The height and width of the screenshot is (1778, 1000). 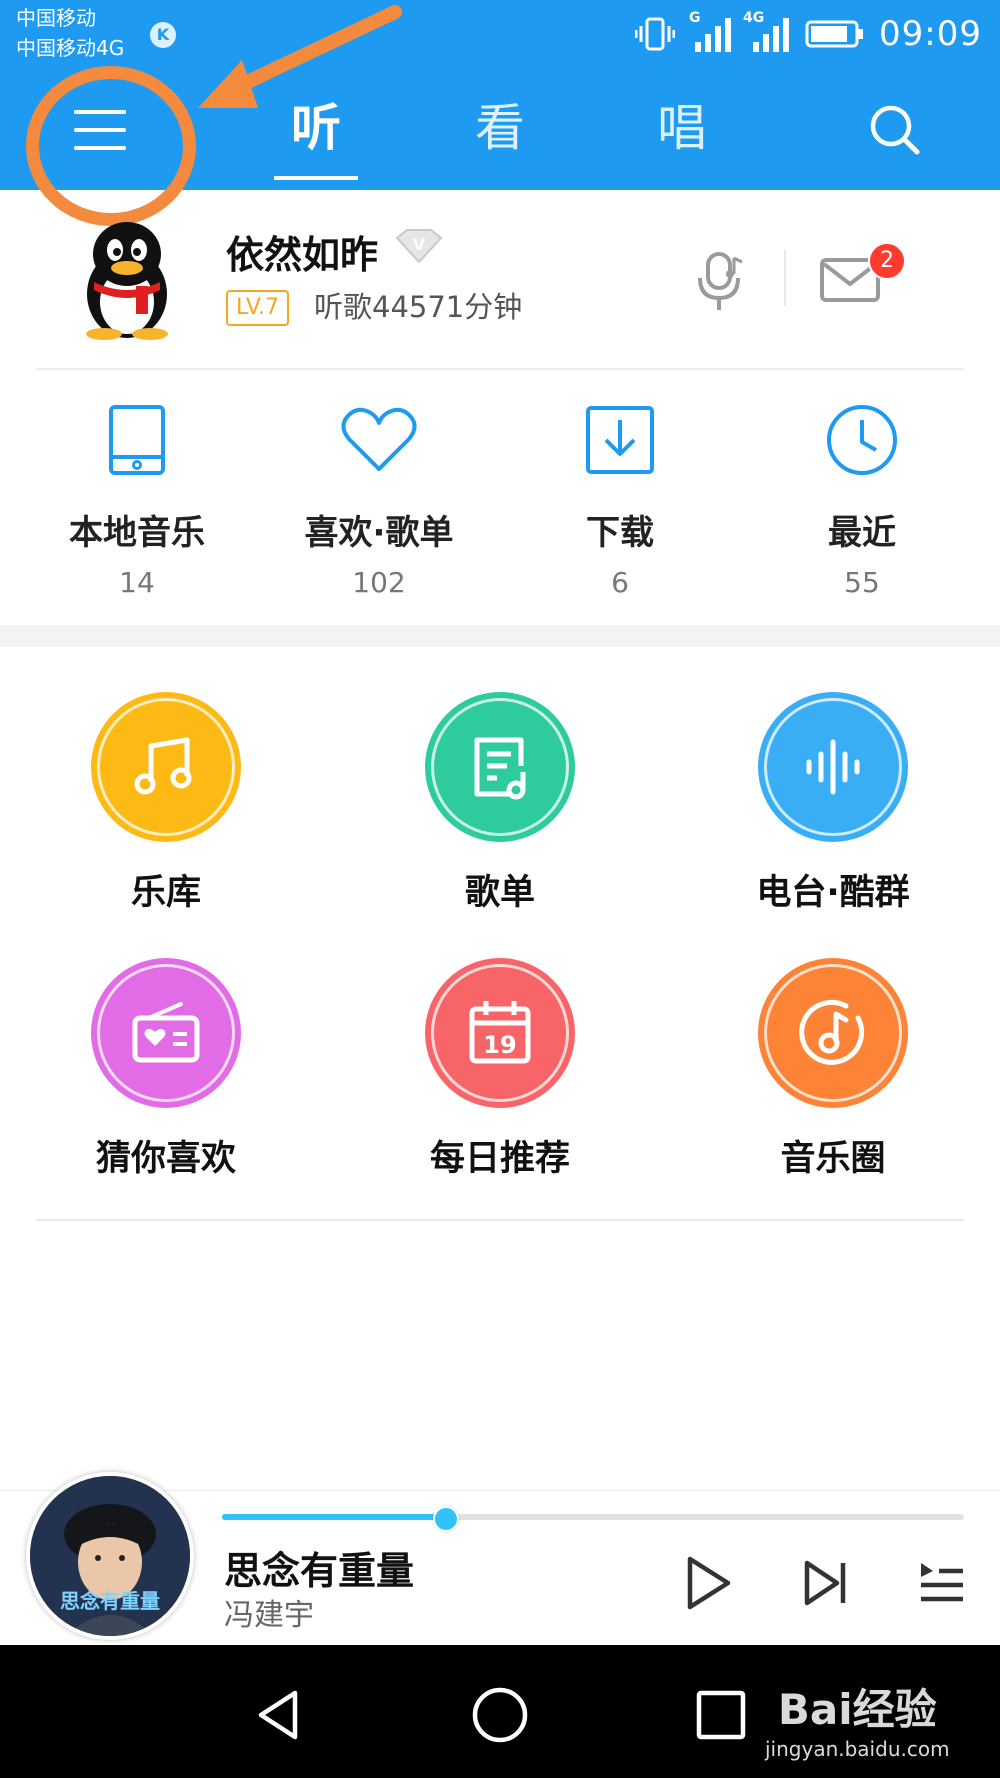 I want to click on radio-icon, so click(x=166, y=1032).